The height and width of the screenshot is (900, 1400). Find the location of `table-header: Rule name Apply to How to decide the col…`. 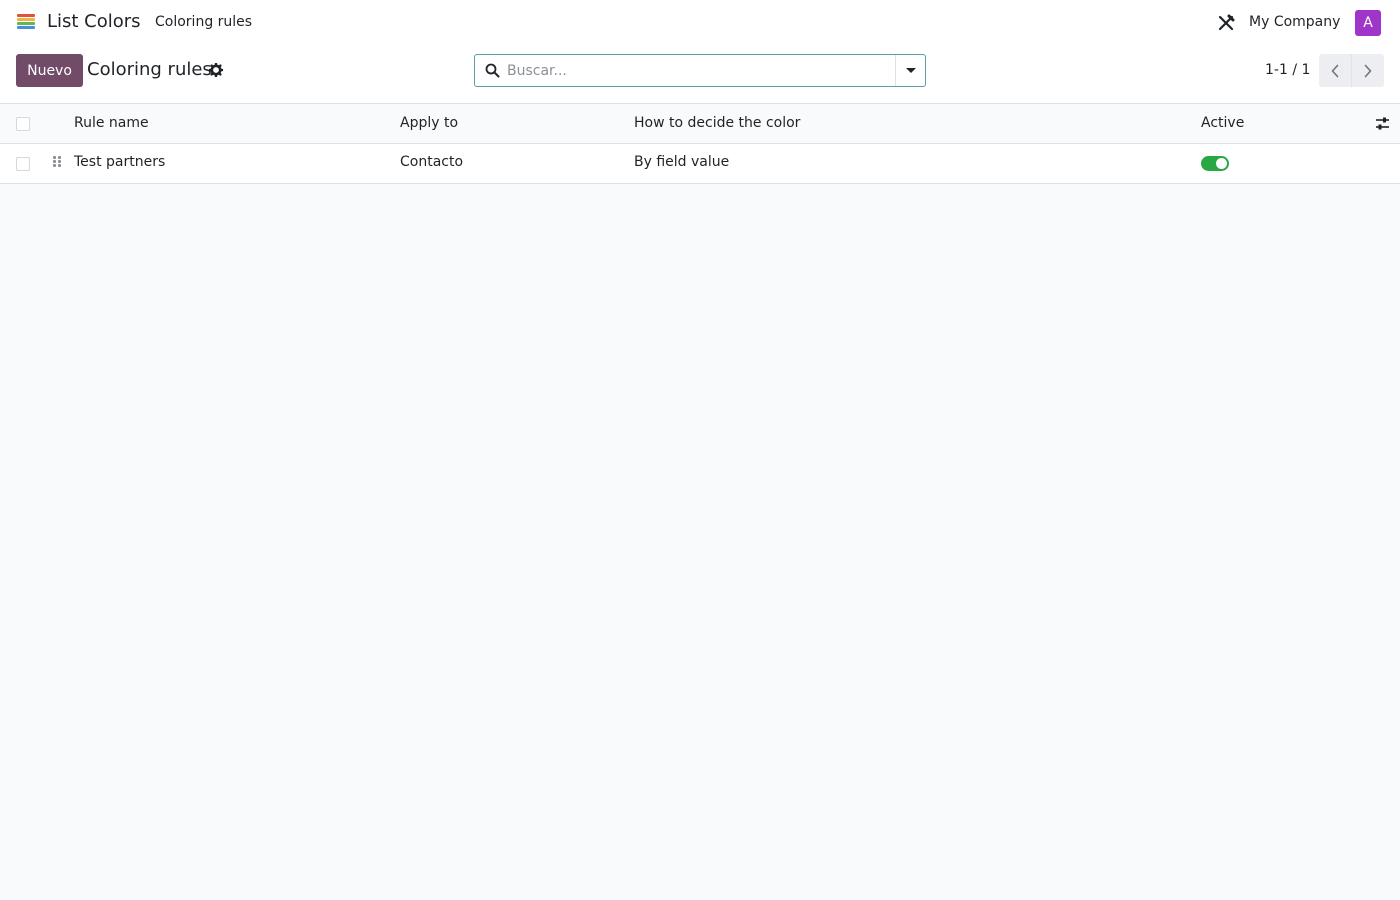

table-header: Rule name Apply to How to decide the col… is located at coordinates (700, 124).